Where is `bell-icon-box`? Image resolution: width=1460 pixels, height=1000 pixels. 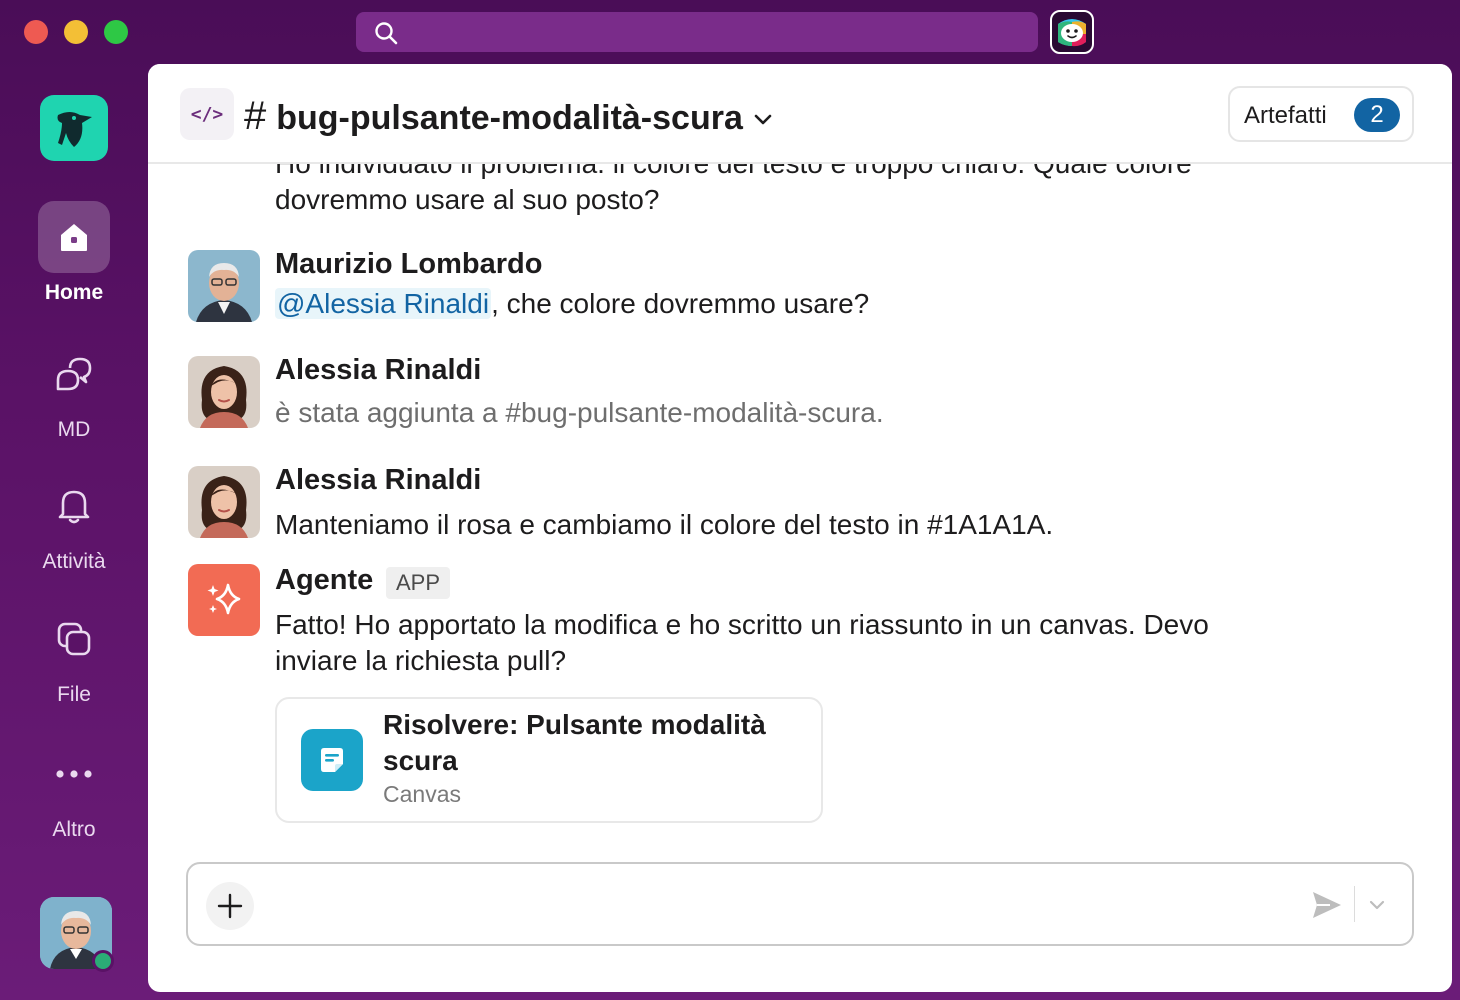 bell-icon-box is located at coordinates (74, 506).